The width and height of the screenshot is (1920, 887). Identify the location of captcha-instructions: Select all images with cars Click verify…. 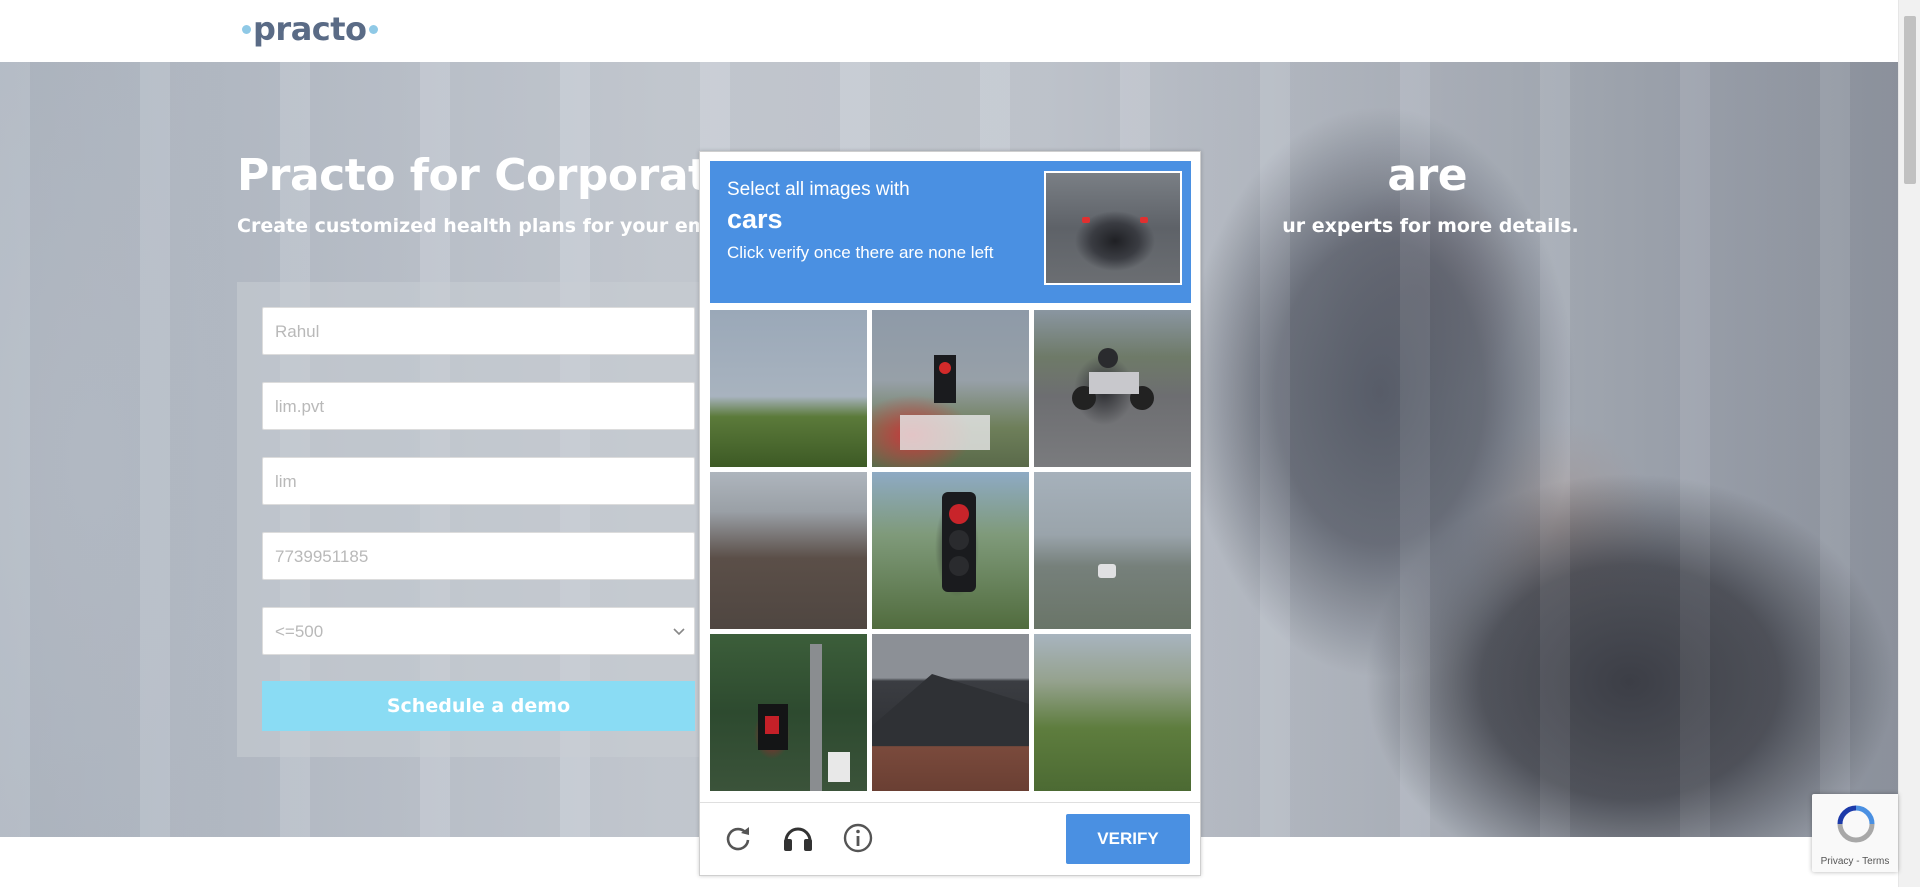
(950, 232).